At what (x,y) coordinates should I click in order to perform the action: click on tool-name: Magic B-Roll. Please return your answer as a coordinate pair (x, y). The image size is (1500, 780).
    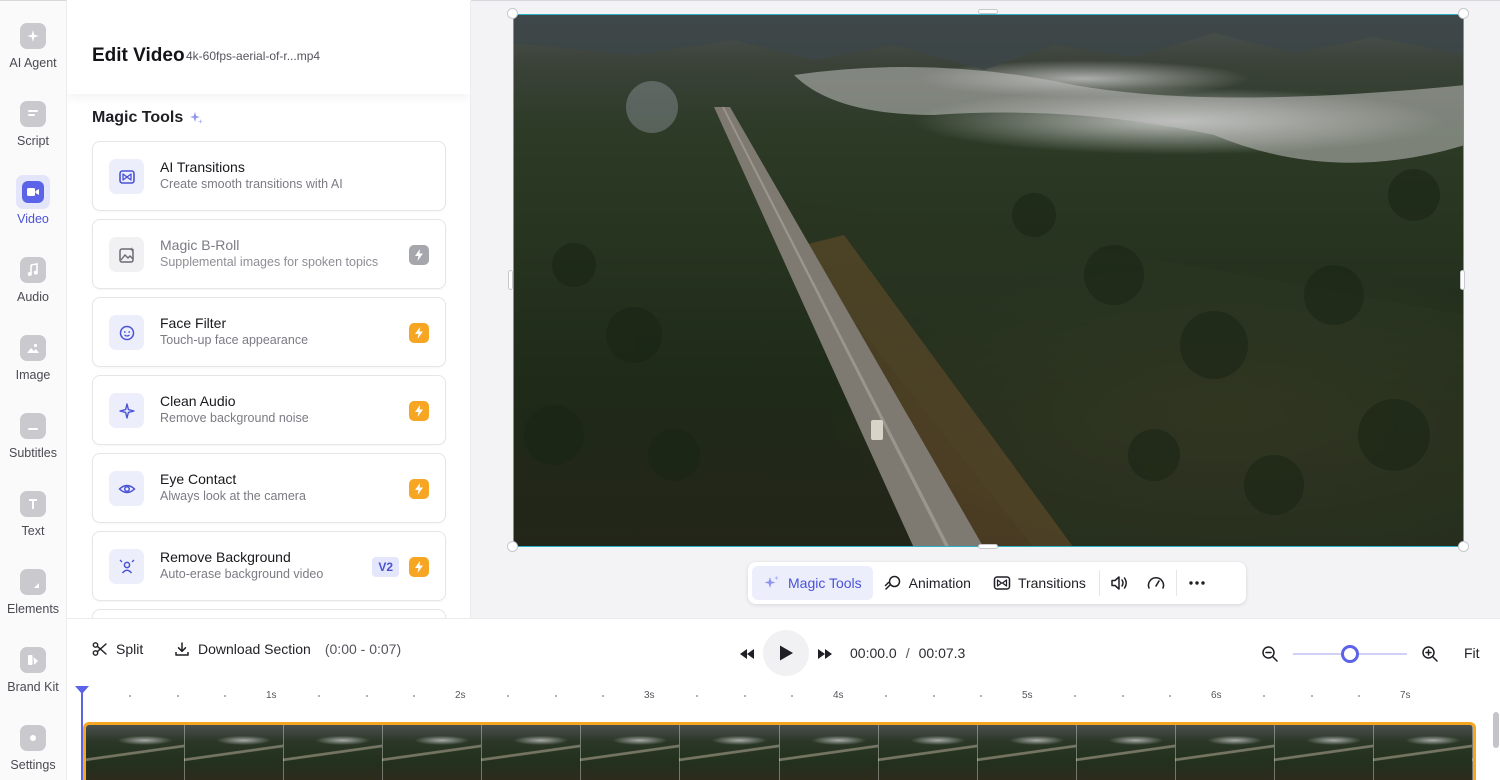
    Looking at the image, I should click on (200, 245).